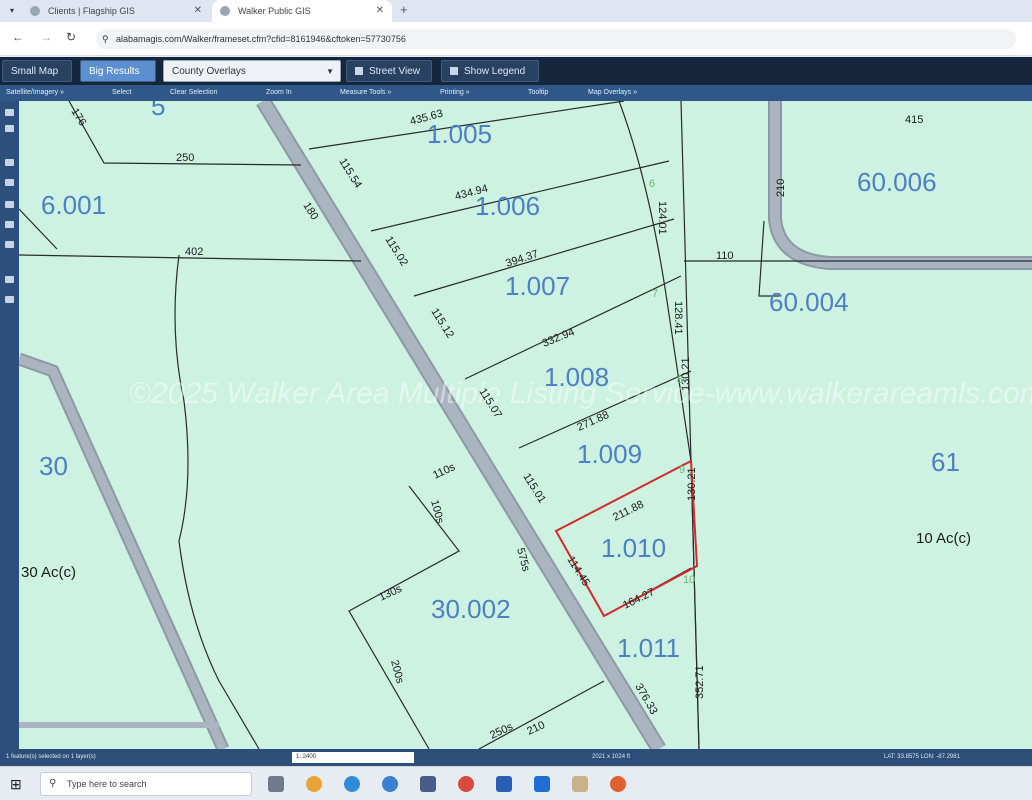  What do you see at coordinates (612, 93) in the screenshot?
I see `map-overlays-menu: Map Overlays »` at bounding box center [612, 93].